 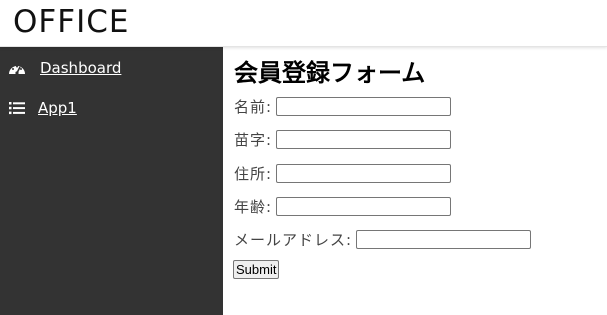 I want to click on submit-button: Submit, so click(x=256, y=269).